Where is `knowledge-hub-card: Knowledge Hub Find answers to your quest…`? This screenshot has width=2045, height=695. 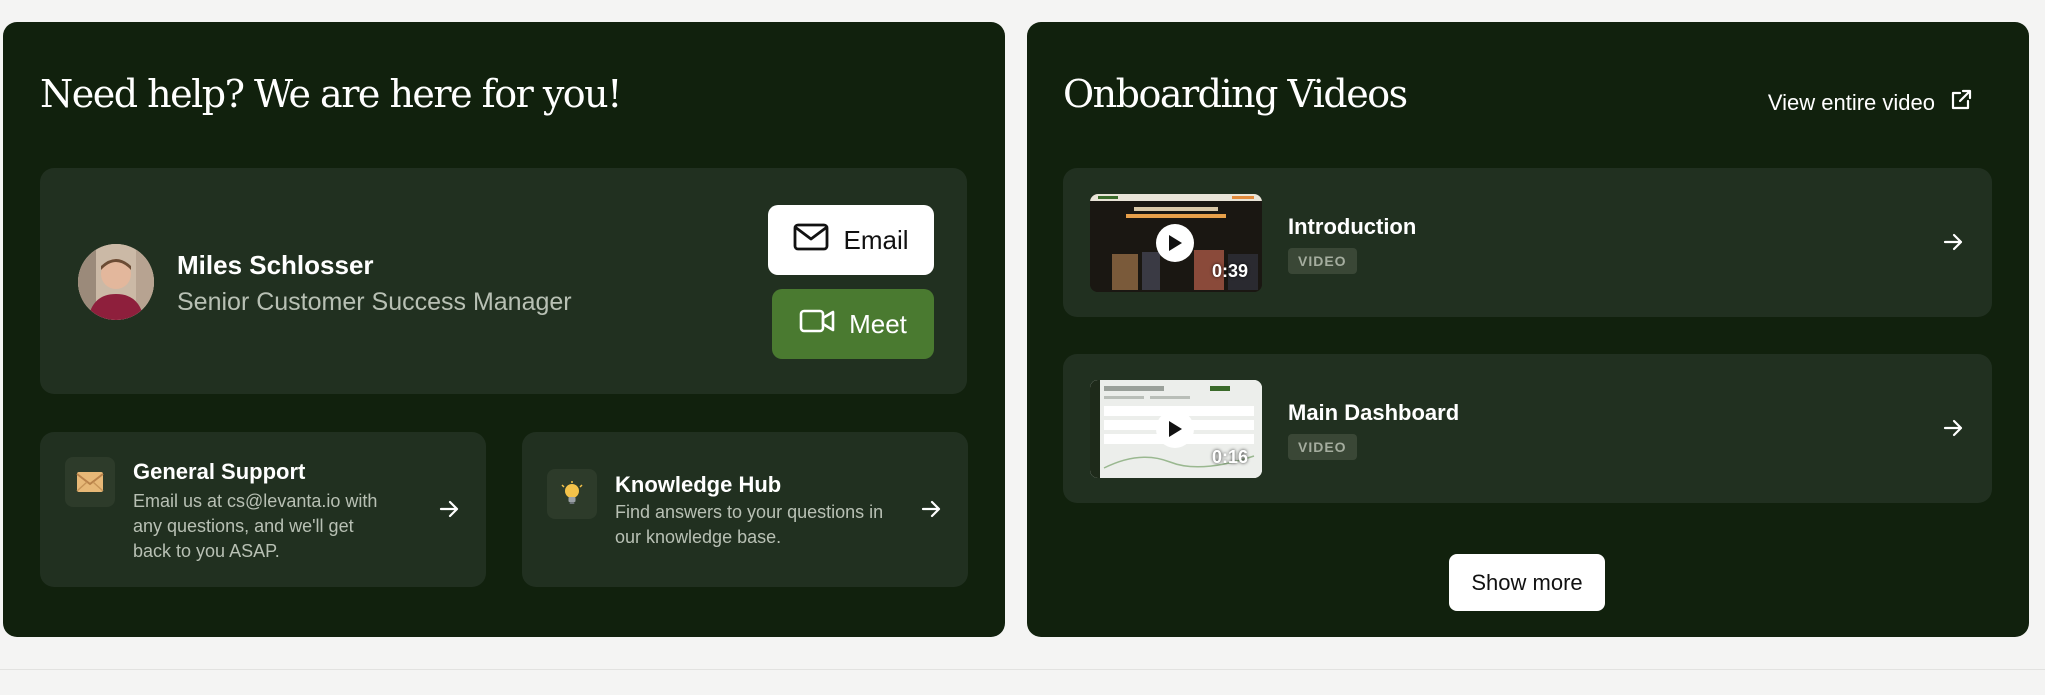 knowledge-hub-card: Knowledge Hub Find answers to your quest… is located at coordinates (745, 509).